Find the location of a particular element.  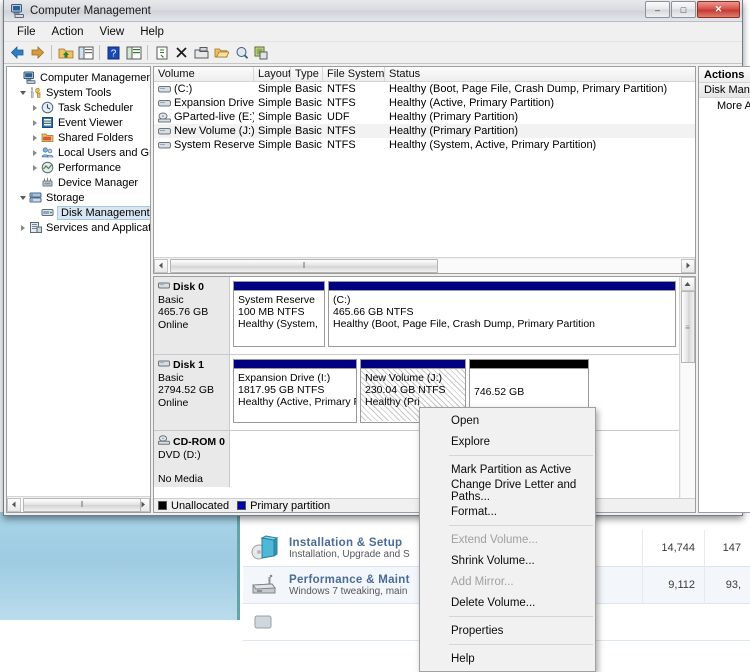

column-header-status: Status is located at coordinates (540, 74).